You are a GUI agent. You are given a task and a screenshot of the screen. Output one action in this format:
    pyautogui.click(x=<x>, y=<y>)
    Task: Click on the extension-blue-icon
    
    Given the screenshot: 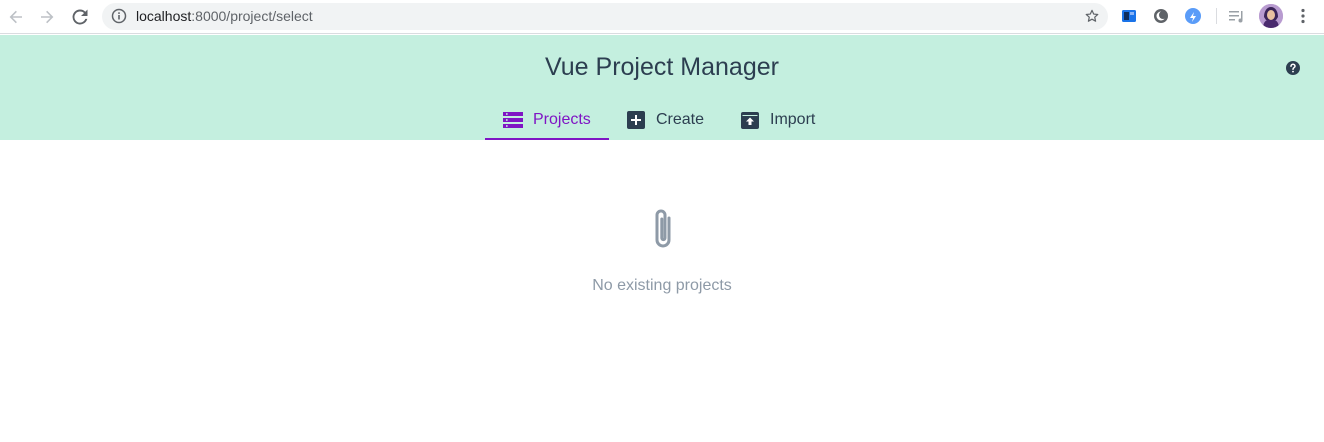 What is the action you would take?
    pyautogui.click(x=1129, y=16)
    